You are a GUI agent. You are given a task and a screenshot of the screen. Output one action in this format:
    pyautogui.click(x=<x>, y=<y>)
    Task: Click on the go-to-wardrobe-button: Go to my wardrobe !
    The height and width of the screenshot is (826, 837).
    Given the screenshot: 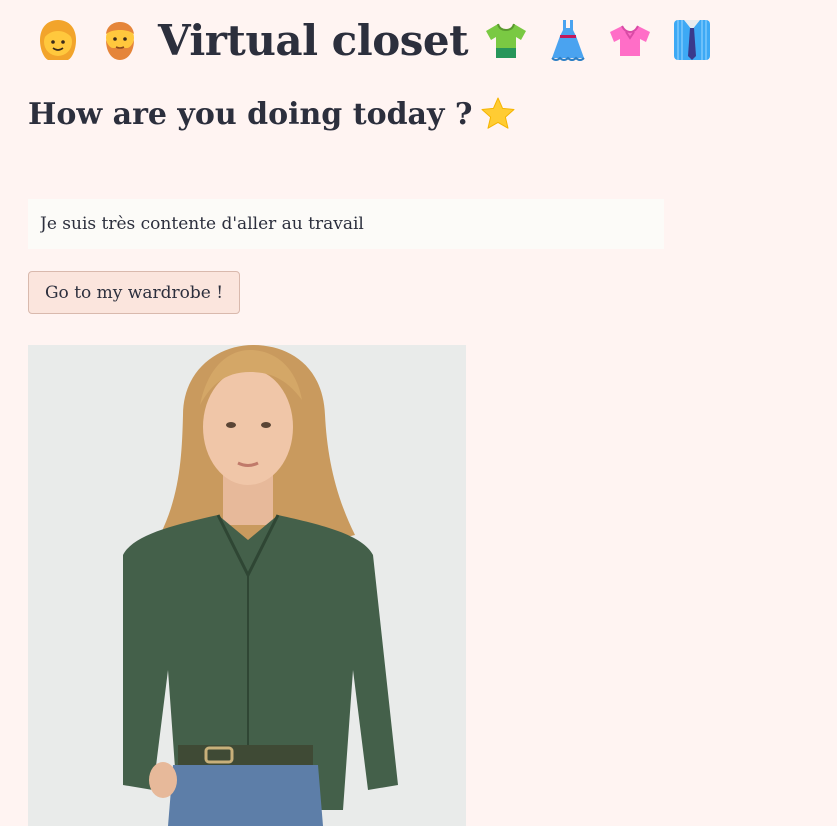 What is the action you would take?
    pyautogui.click(x=134, y=292)
    